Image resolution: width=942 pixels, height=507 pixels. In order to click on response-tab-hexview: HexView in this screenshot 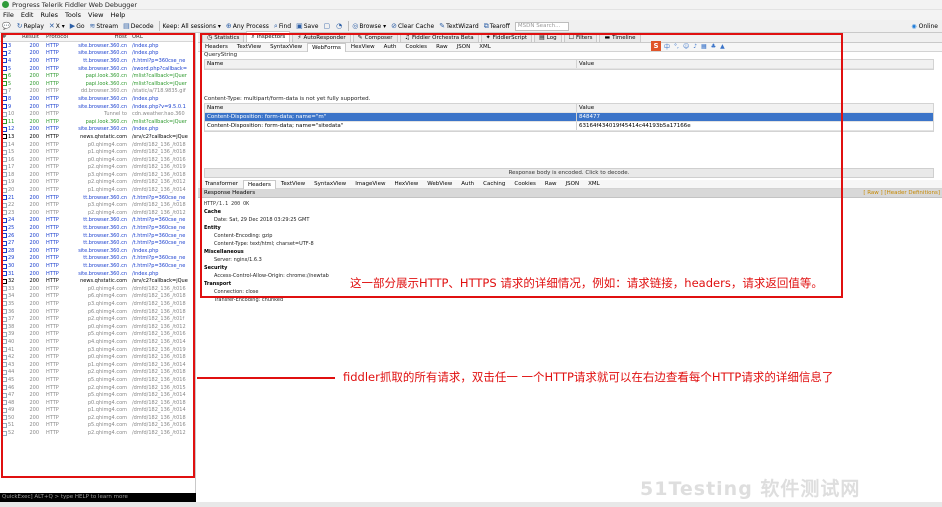, I will do `click(406, 184)`.